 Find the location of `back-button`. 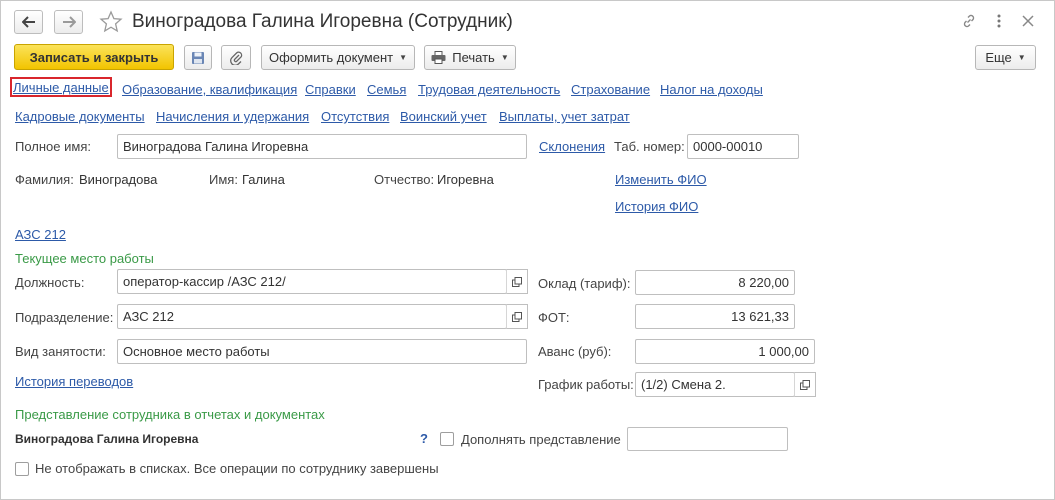

back-button is located at coordinates (28, 22).